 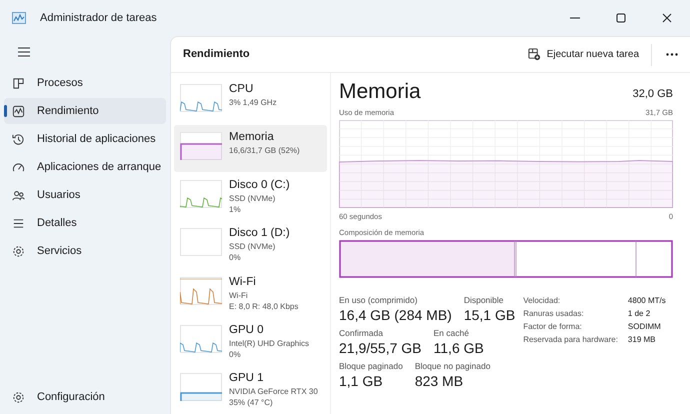 What do you see at coordinates (380, 92) in the screenshot?
I see `detail-title: Memoria` at bounding box center [380, 92].